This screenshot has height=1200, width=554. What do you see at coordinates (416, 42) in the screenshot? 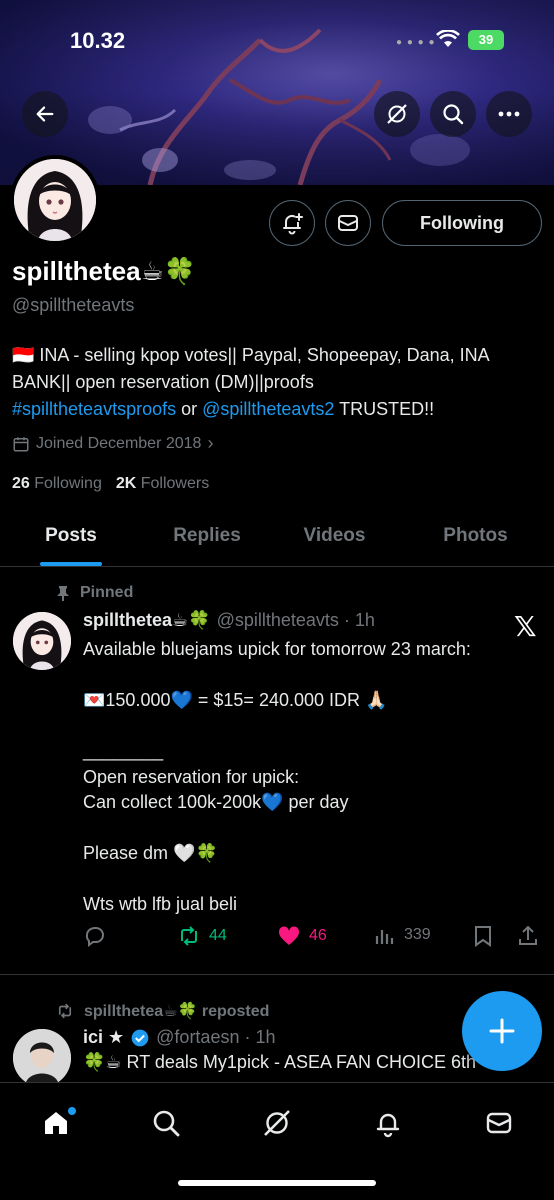
I see `signal-icon: ● ● ● ●` at bounding box center [416, 42].